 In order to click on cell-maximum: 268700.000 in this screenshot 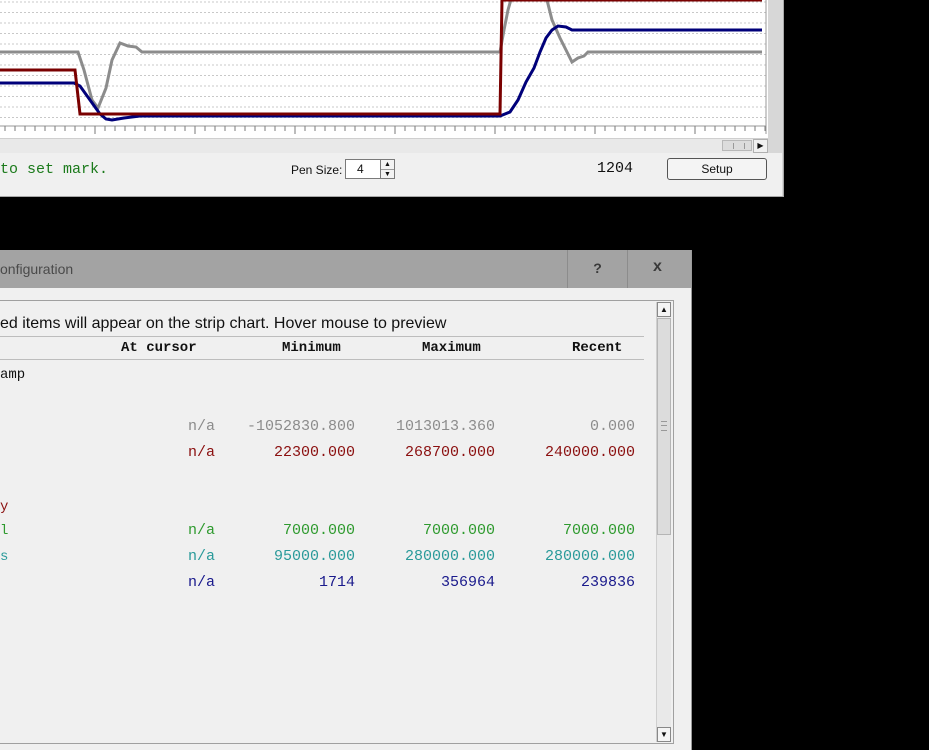, I will do `click(449, 452)`.